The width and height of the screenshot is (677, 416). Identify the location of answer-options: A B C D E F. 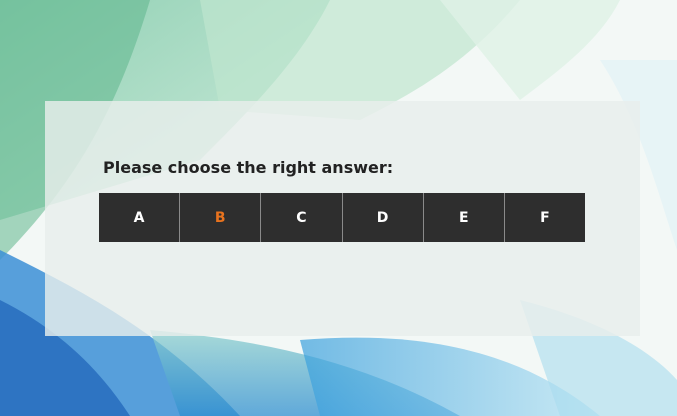
(342, 217).